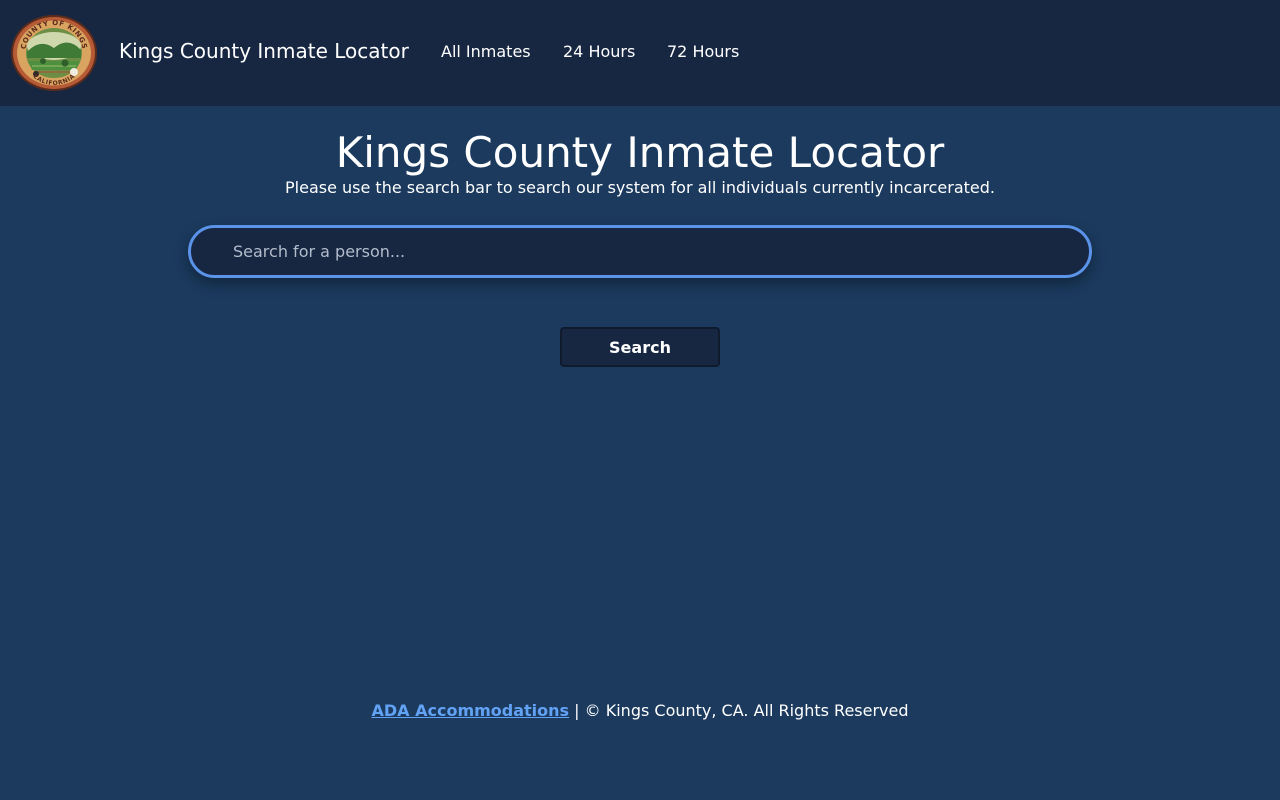 This screenshot has height=800, width=1280. I want to click on footer-copyright: © Kings County, CA. All Rights Reserved, so click(746, 710).